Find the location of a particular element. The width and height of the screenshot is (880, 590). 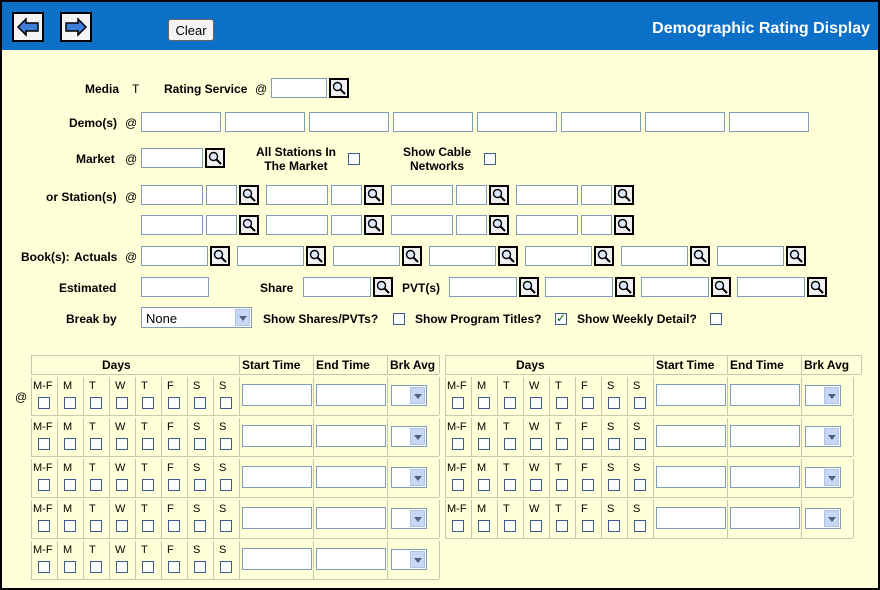

show-program-titles-checkbox is located at coordinates (561, 318).